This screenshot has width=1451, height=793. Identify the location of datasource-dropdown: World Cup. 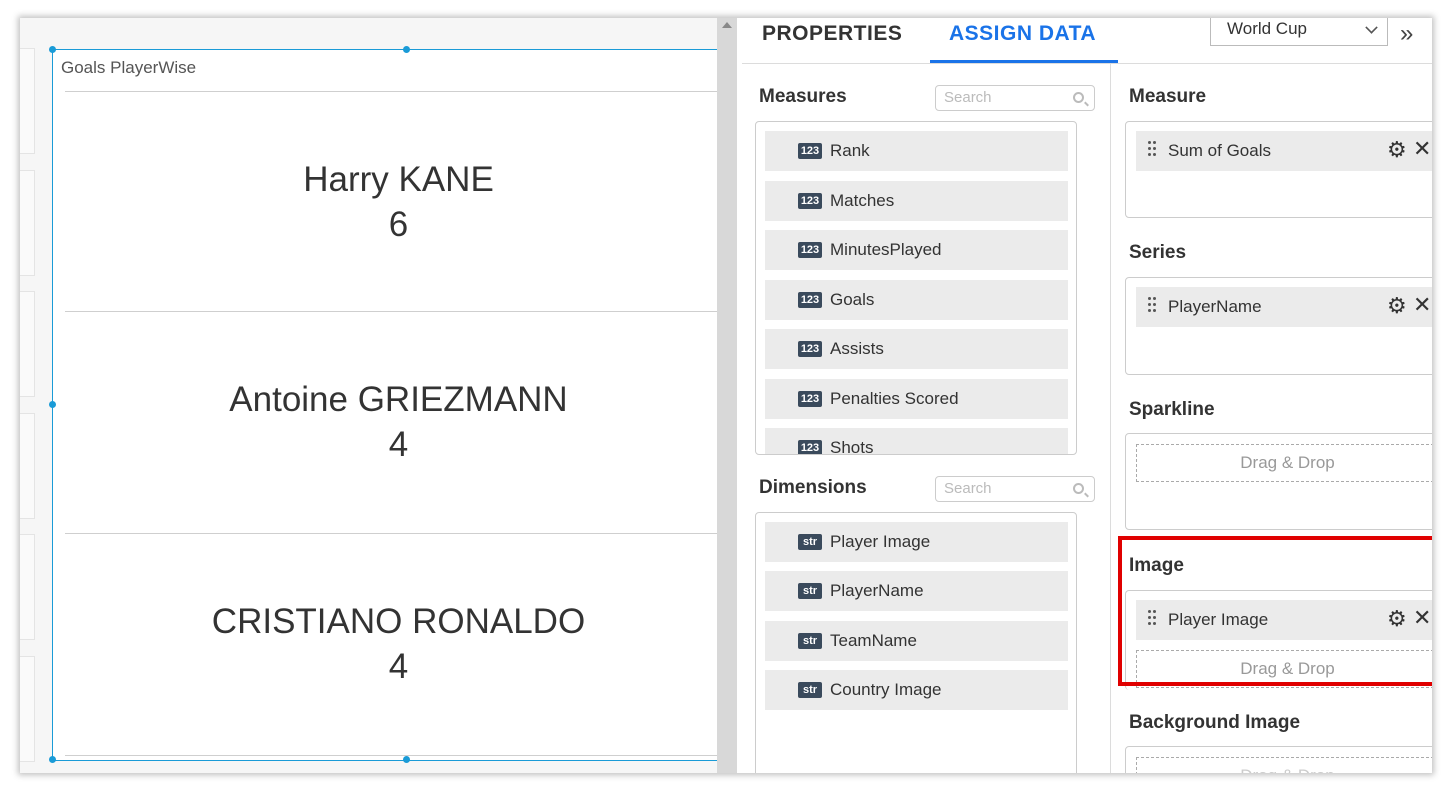
(1299, 32).